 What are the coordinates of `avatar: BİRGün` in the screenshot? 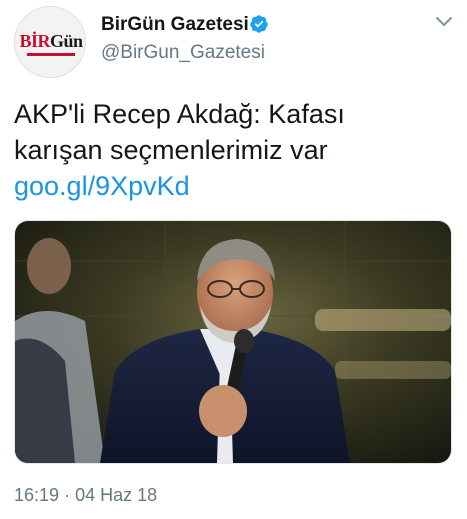 It's located at (50, 42).